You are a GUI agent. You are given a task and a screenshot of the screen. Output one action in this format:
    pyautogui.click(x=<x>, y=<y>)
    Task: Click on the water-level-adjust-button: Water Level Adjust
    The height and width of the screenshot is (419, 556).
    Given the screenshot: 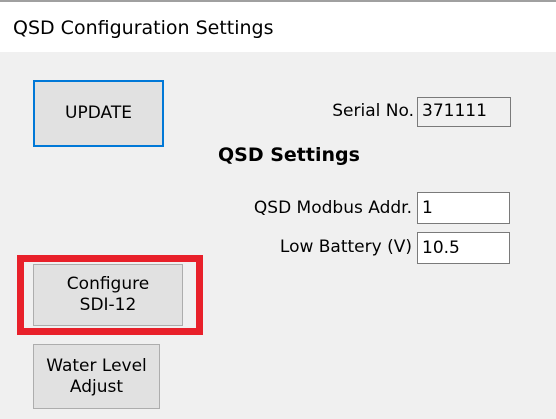 What is the action you would take?
    pyautogui.click(x=96, y=376)
    